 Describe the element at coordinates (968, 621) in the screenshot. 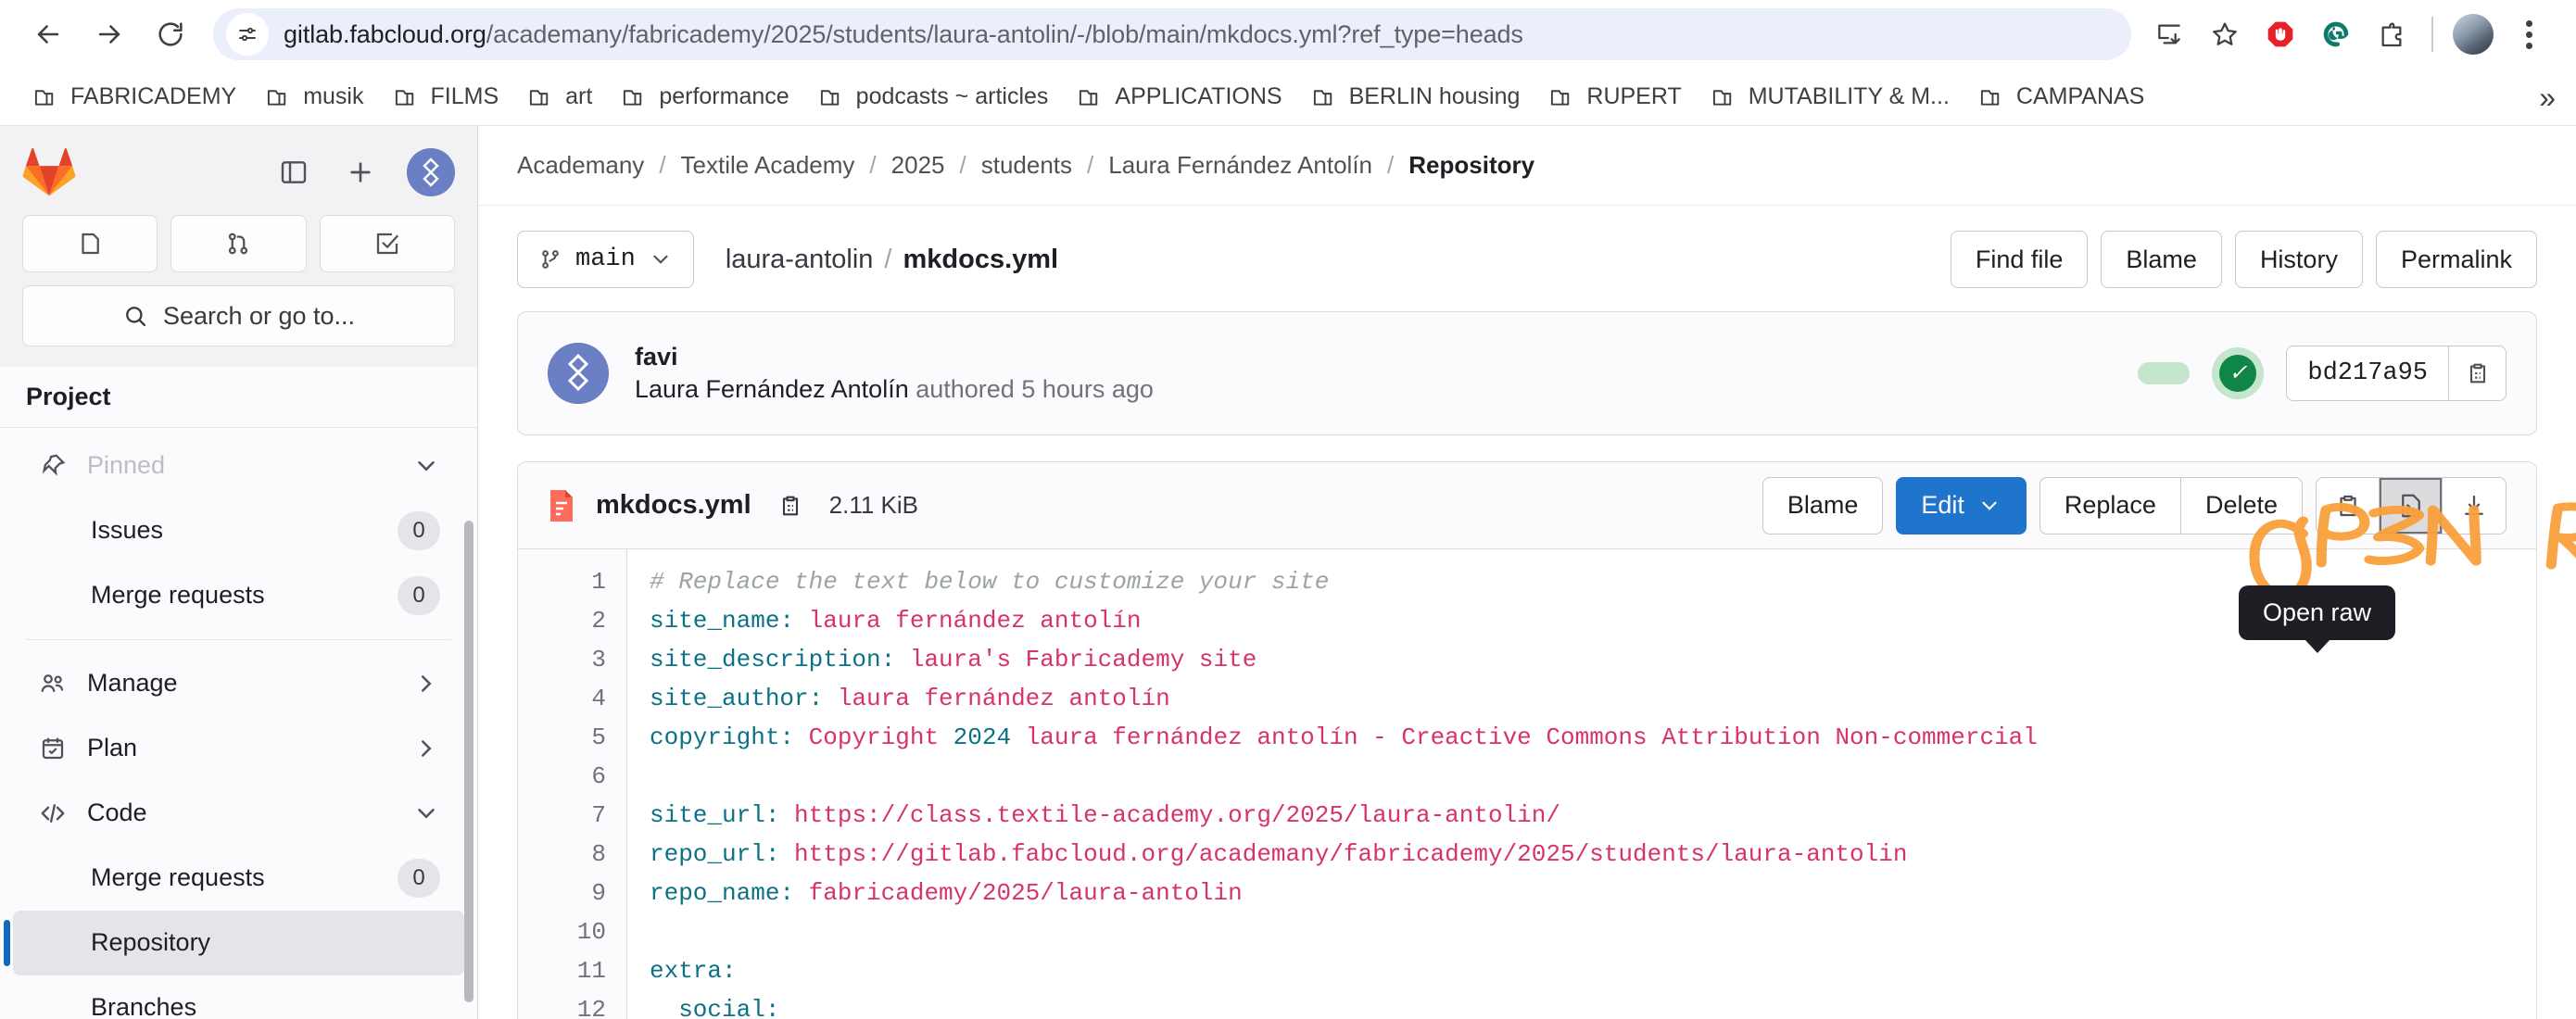

I see `code-token: laura fernández antolín` at that location.